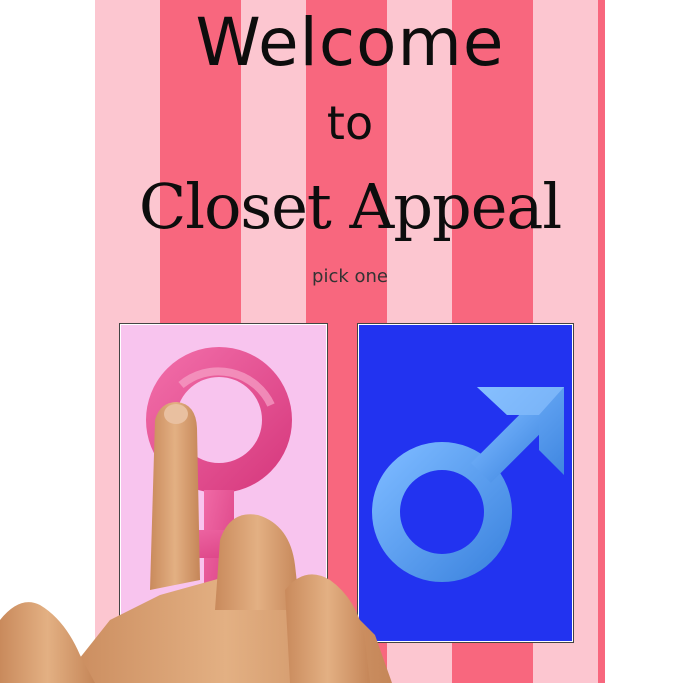 Image resolution: width=694 pixels, height=683 pixels. What do you see at coordinates (350, 123) in the screenshot?
I see `welcome-to-text: to` at bounding box center [350, 123].